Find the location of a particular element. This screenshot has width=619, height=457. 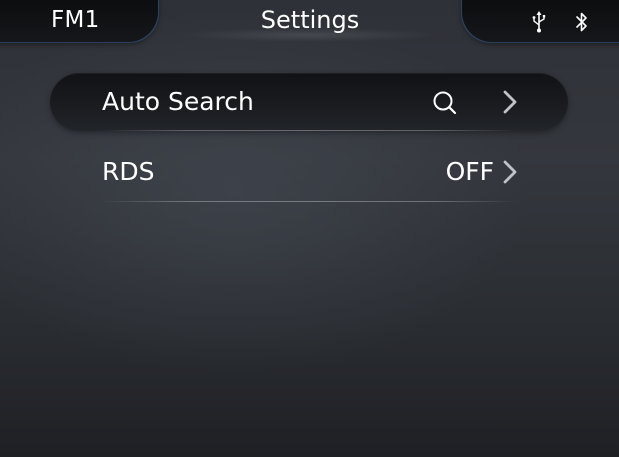

search-icon is located at coordinates (445, 103).